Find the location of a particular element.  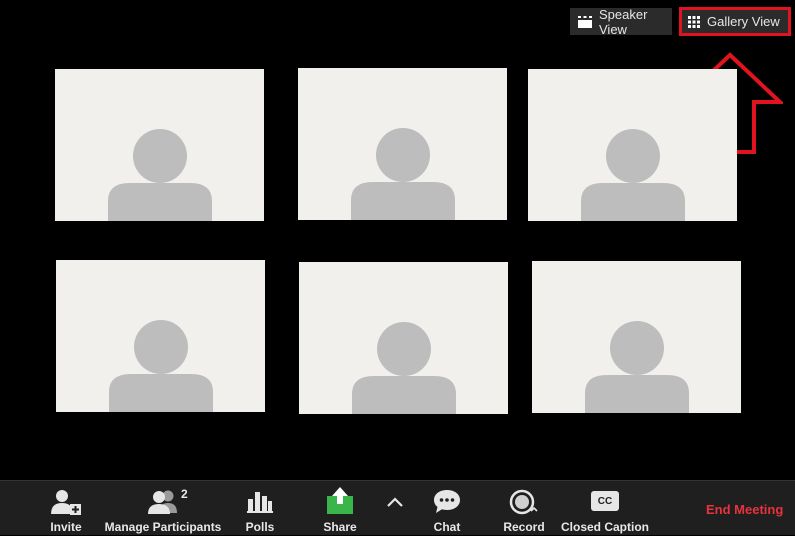

invite-button: Invite is located at coordinates (66, 508).